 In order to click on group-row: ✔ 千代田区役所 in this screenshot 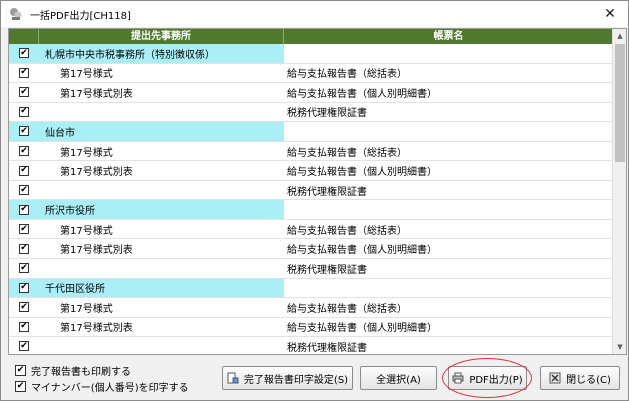, I will do `click(311, 288)`.